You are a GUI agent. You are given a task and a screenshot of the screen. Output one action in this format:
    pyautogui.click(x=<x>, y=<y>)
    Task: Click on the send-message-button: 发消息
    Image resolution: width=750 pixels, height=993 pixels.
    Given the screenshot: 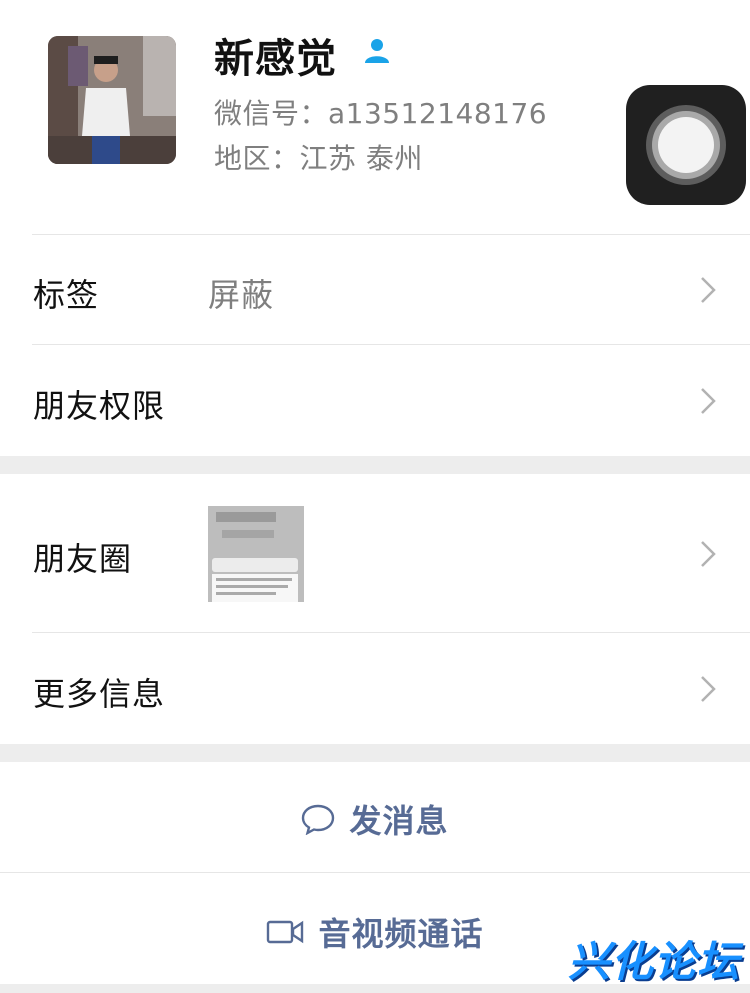 What is the action you would take?
    pyautogui.click(x=375, y=819)
    